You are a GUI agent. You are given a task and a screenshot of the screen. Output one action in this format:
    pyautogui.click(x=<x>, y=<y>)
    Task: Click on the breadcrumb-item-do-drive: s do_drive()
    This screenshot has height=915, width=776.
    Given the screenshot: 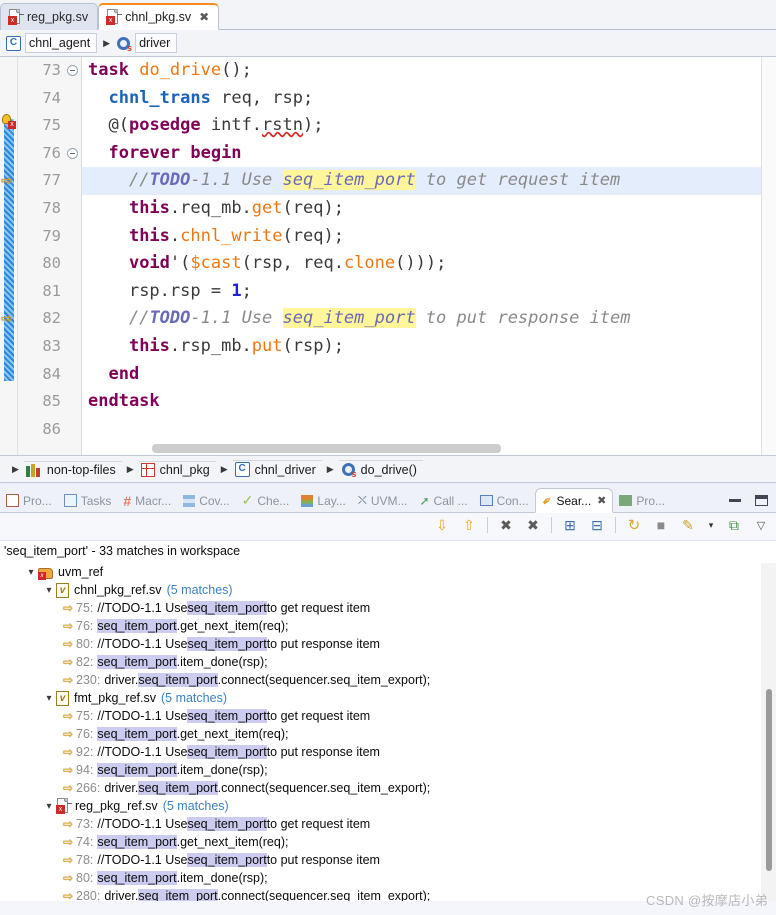 What is the action you would take?
    pyautogui.click(x=380, y=469)
    